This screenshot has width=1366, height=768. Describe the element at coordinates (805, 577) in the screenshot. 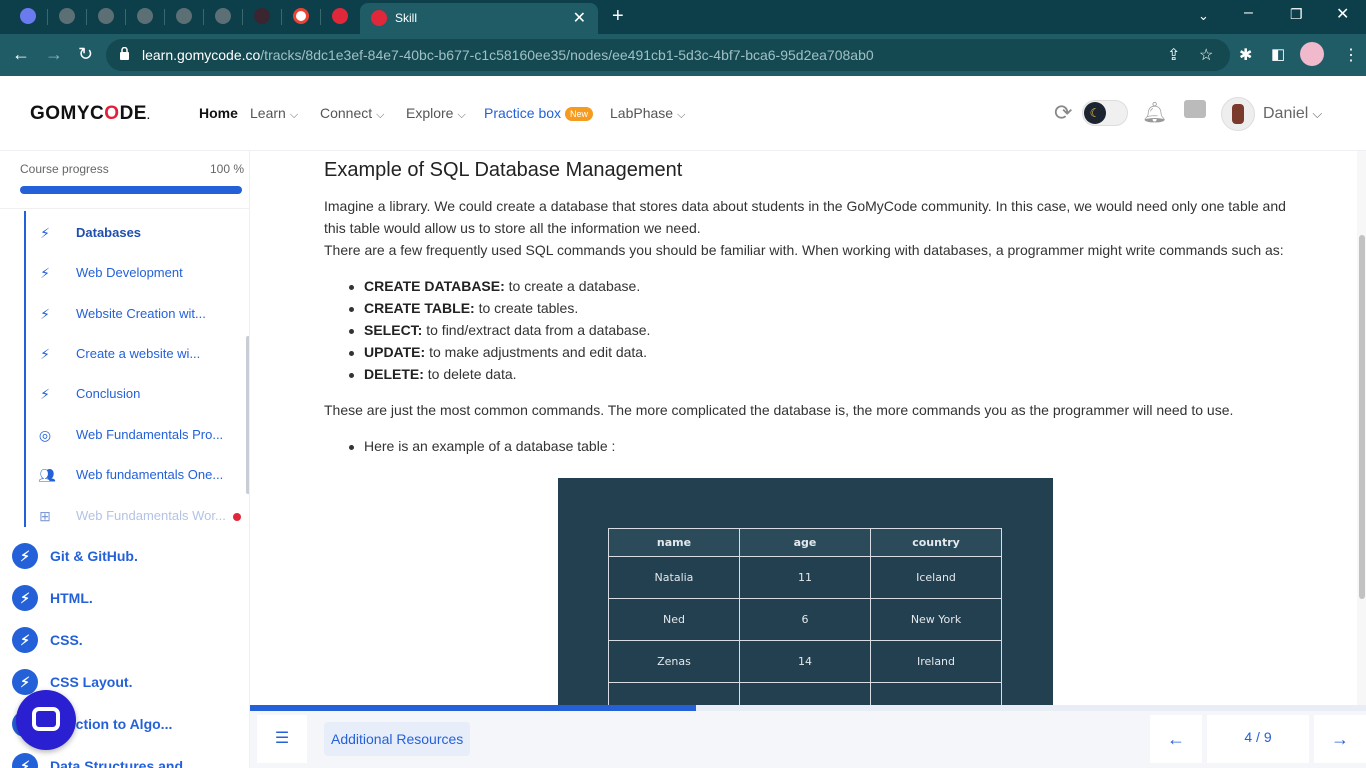

I see `table-row: Natalia 11 Iceland` at that location.